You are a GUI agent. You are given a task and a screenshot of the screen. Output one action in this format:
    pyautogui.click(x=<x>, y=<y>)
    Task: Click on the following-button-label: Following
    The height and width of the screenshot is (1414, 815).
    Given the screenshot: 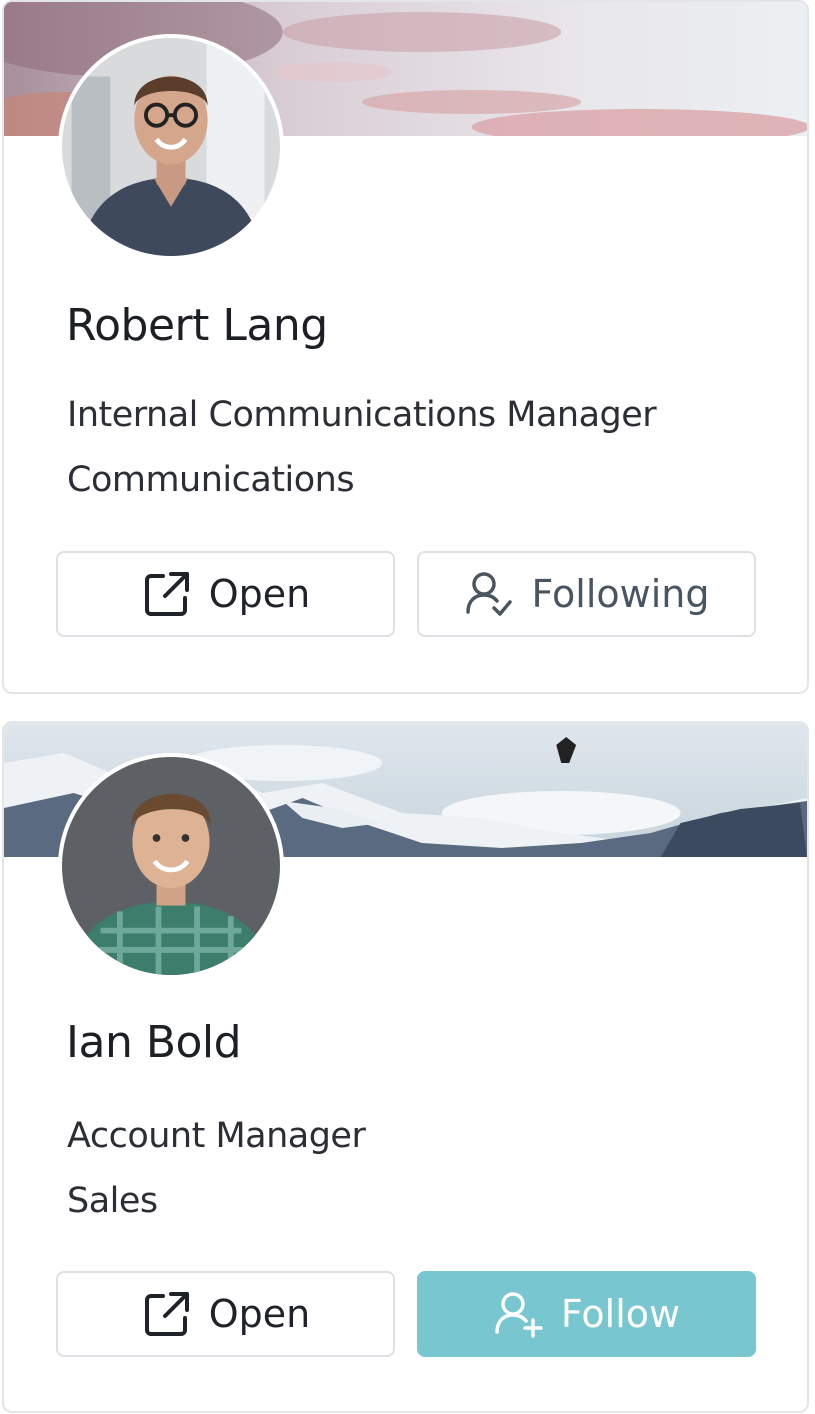 What is the action you would take?
    pyautogui.click(x=620, y=594)
    